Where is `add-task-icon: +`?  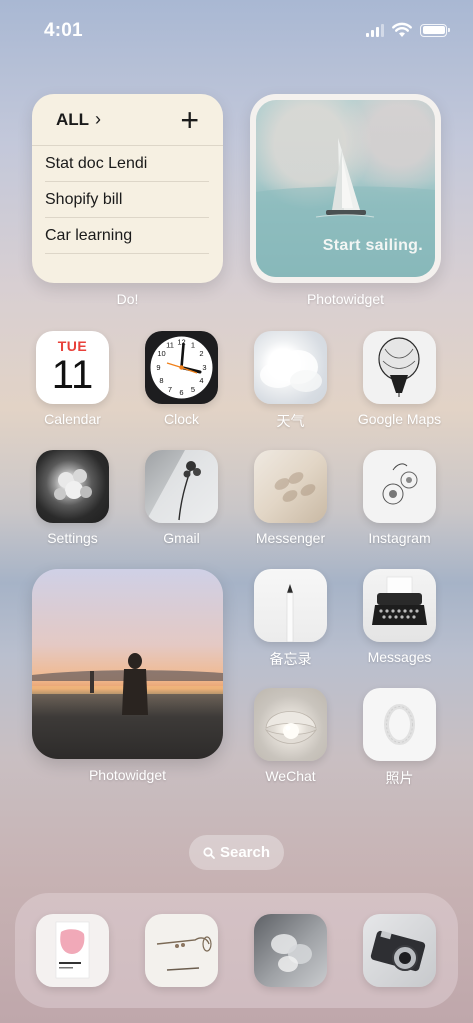 add-task-icon: + is located at coordinates (189, 120).